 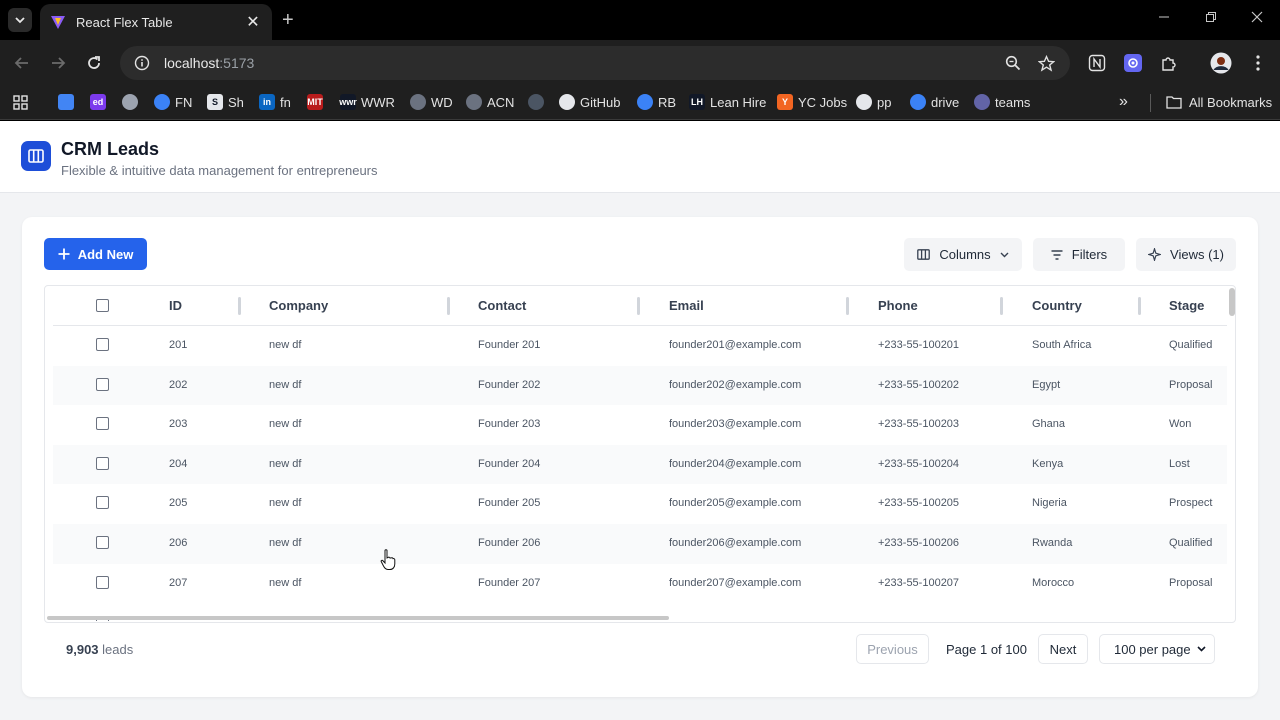 I want to click on window-close-icon, so click(x=1257, y=18).